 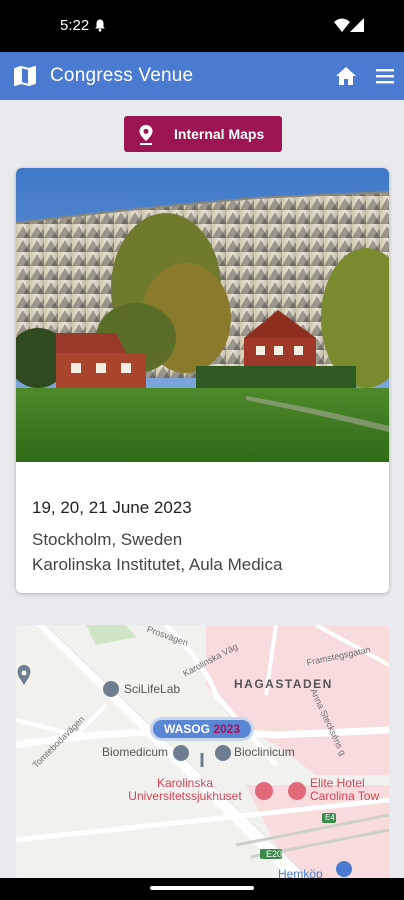 I want to click on internal-maps-button: Internal Maps, so click(x=203, y=134).